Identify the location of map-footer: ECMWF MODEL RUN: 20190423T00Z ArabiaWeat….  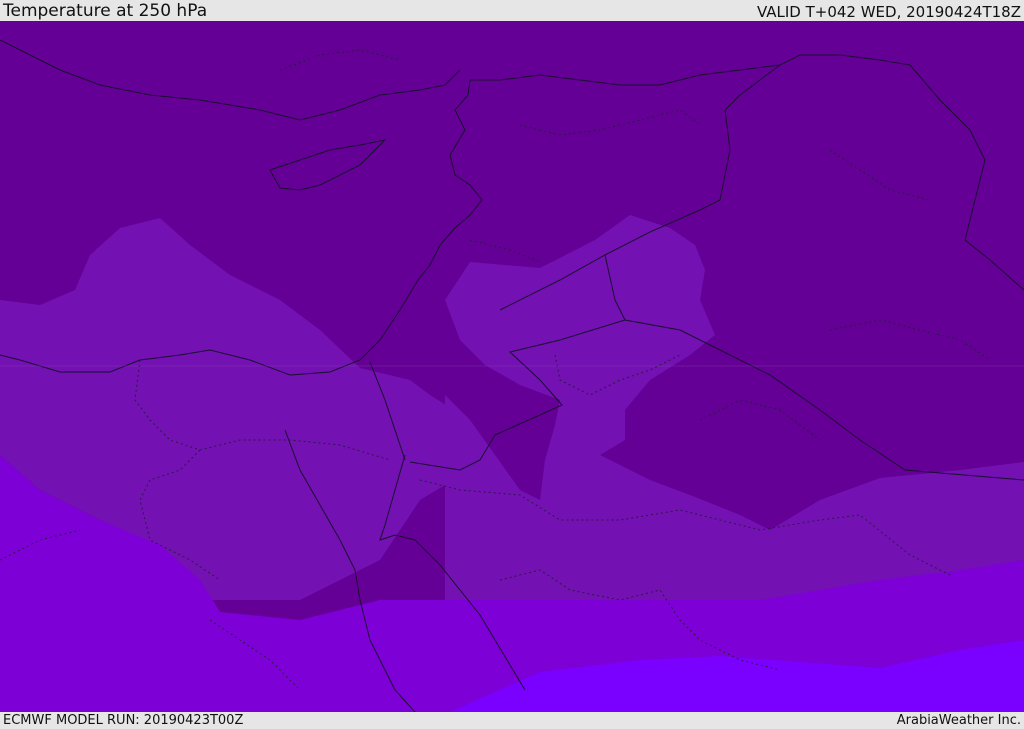
(512, 720).